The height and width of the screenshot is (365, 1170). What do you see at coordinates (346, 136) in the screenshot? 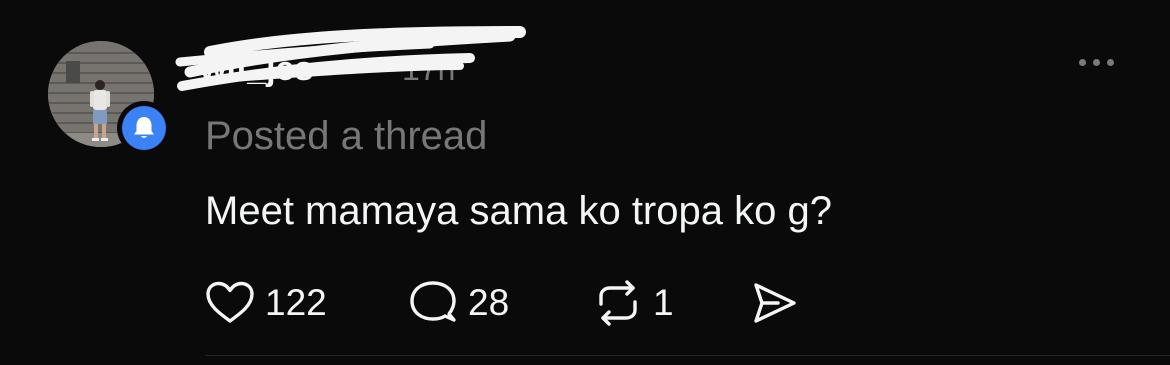
I see `post-meta: Posted a thread` at bounding box center [346, 136].